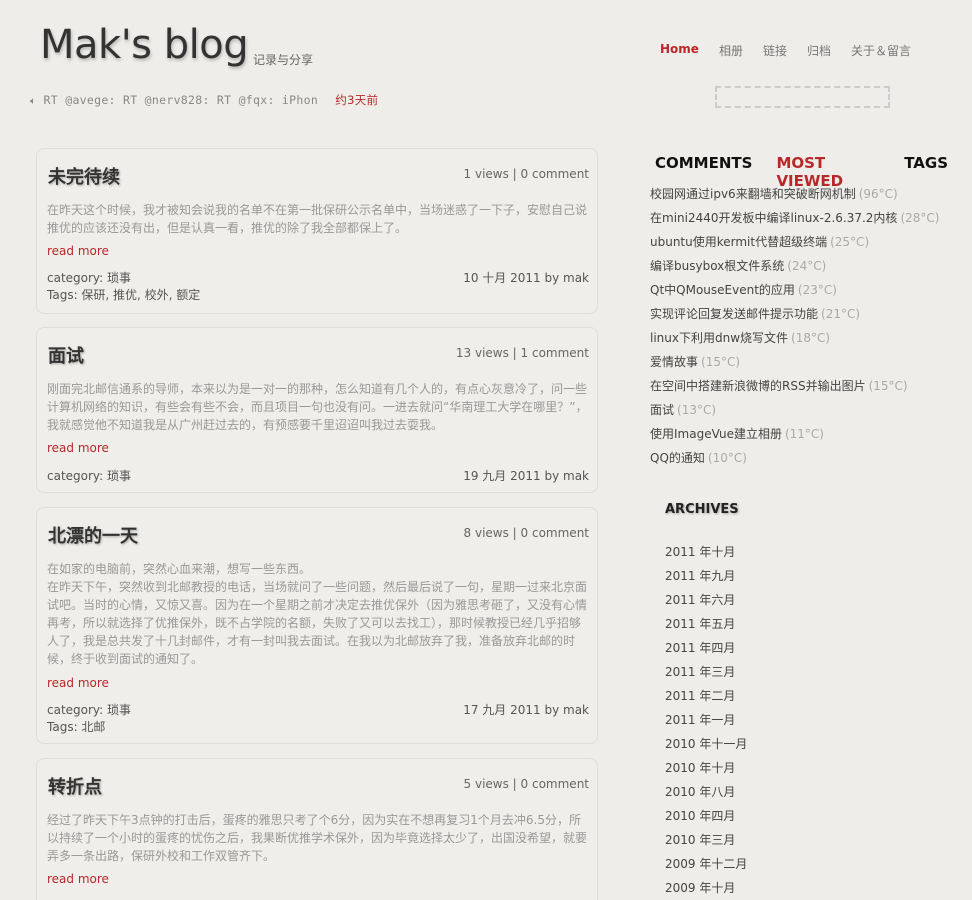  What do you see at coordinates (283, 60) in the screenshot?
I see `site-subtitle: 记录与分享` at bounding box center [283, 60].